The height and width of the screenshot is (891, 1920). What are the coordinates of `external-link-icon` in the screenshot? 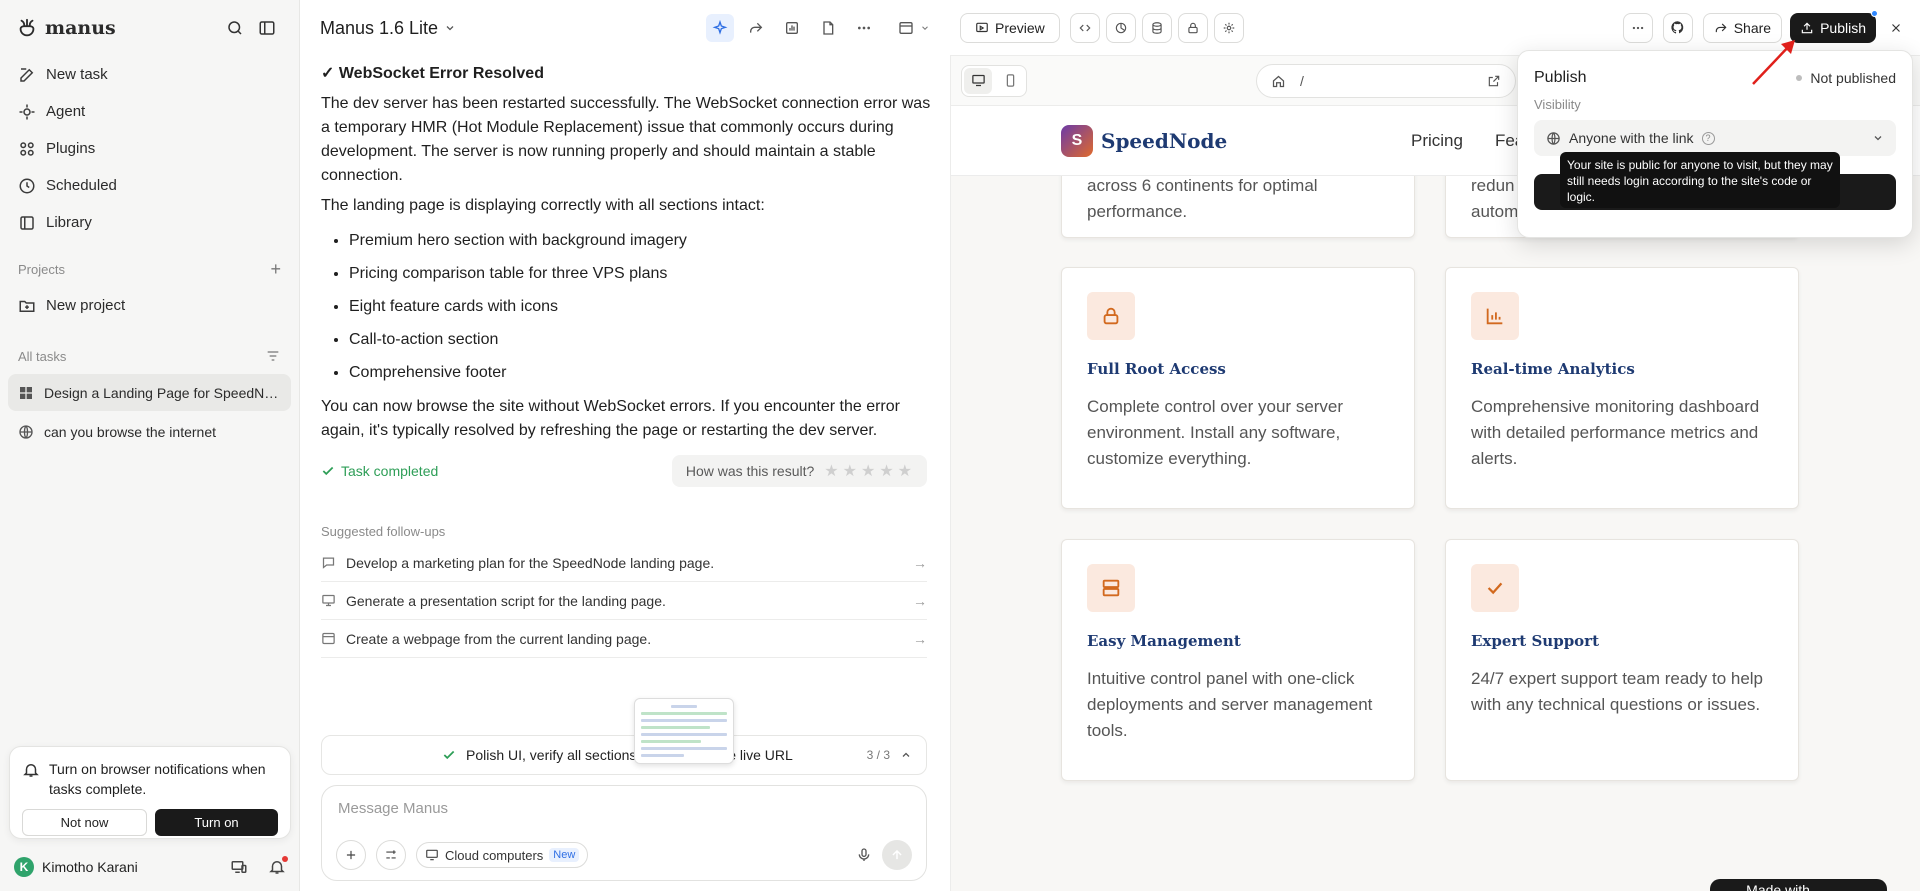 It's located at (1494, 81).